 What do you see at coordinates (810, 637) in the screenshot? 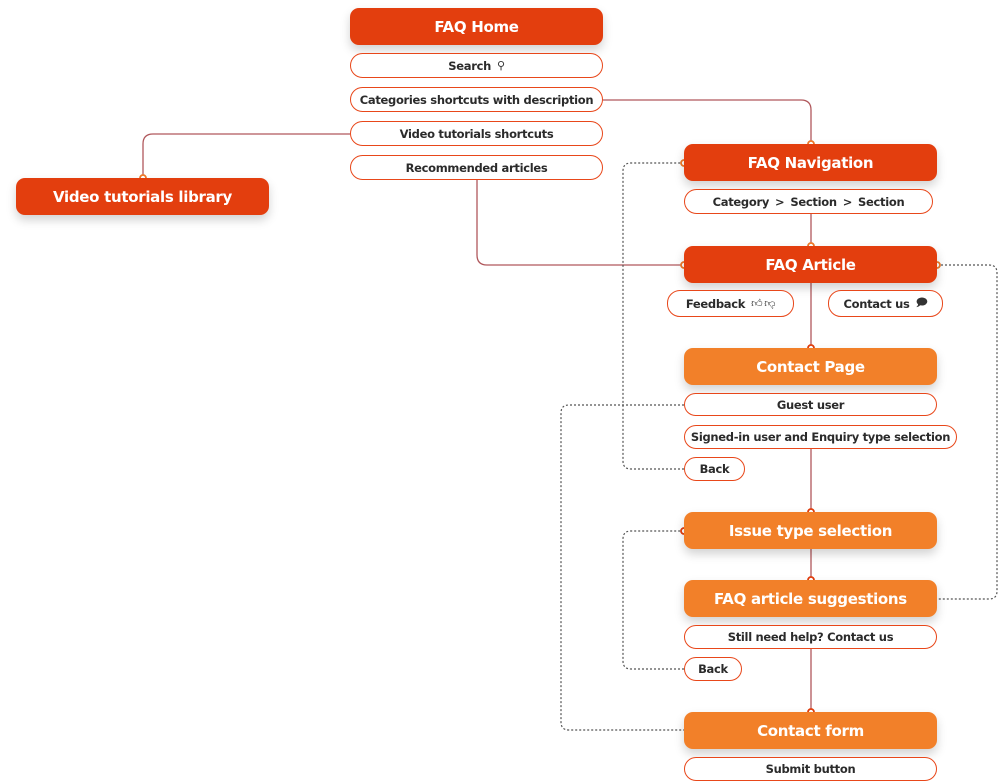
I see `still-need-help-item: Still need help? Contact us` at bounding box center [810, 637].